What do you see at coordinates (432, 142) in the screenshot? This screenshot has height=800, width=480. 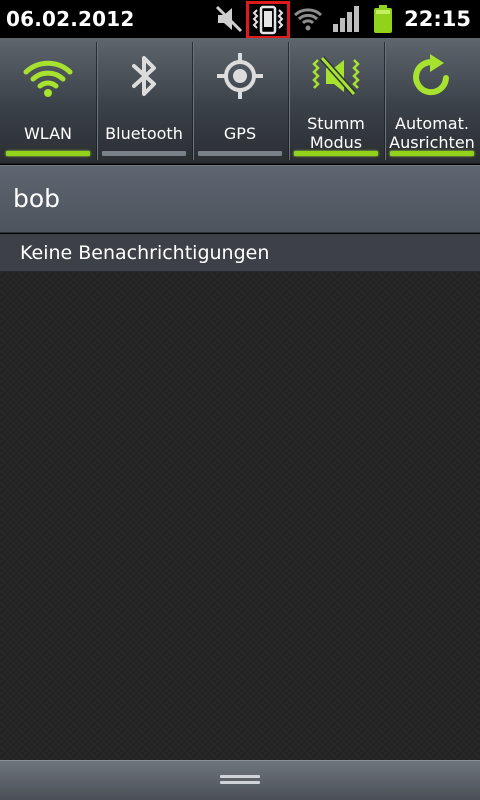 I see `auto-rotate-label-line2: Ausrichten` at bounding box center [432, 142].